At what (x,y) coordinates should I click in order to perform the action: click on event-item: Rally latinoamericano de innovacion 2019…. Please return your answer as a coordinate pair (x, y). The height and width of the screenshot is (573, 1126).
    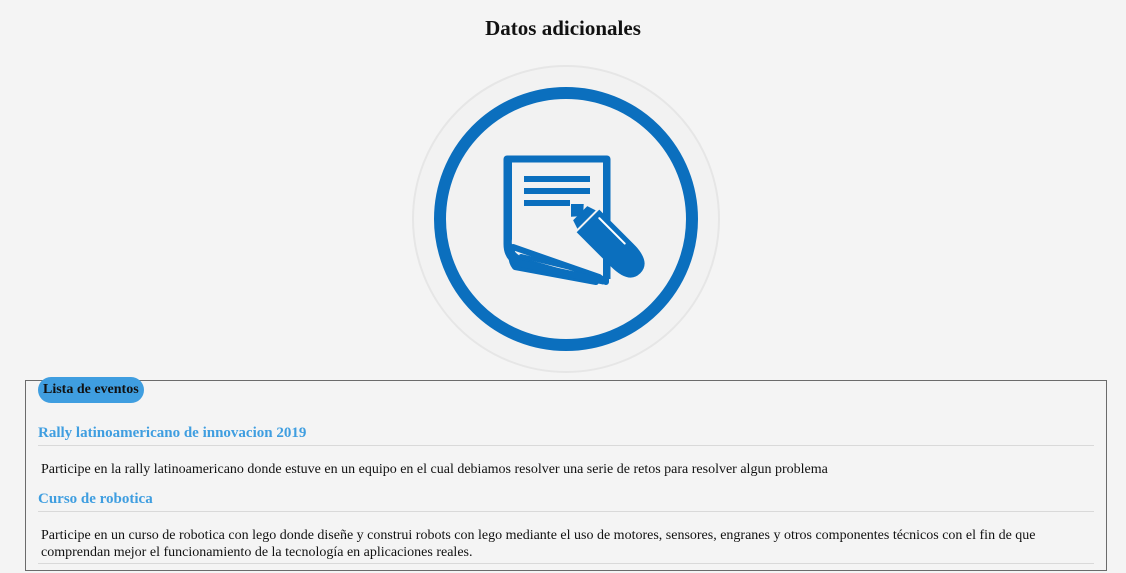
    Looking at the image, I should click on (566, 450).